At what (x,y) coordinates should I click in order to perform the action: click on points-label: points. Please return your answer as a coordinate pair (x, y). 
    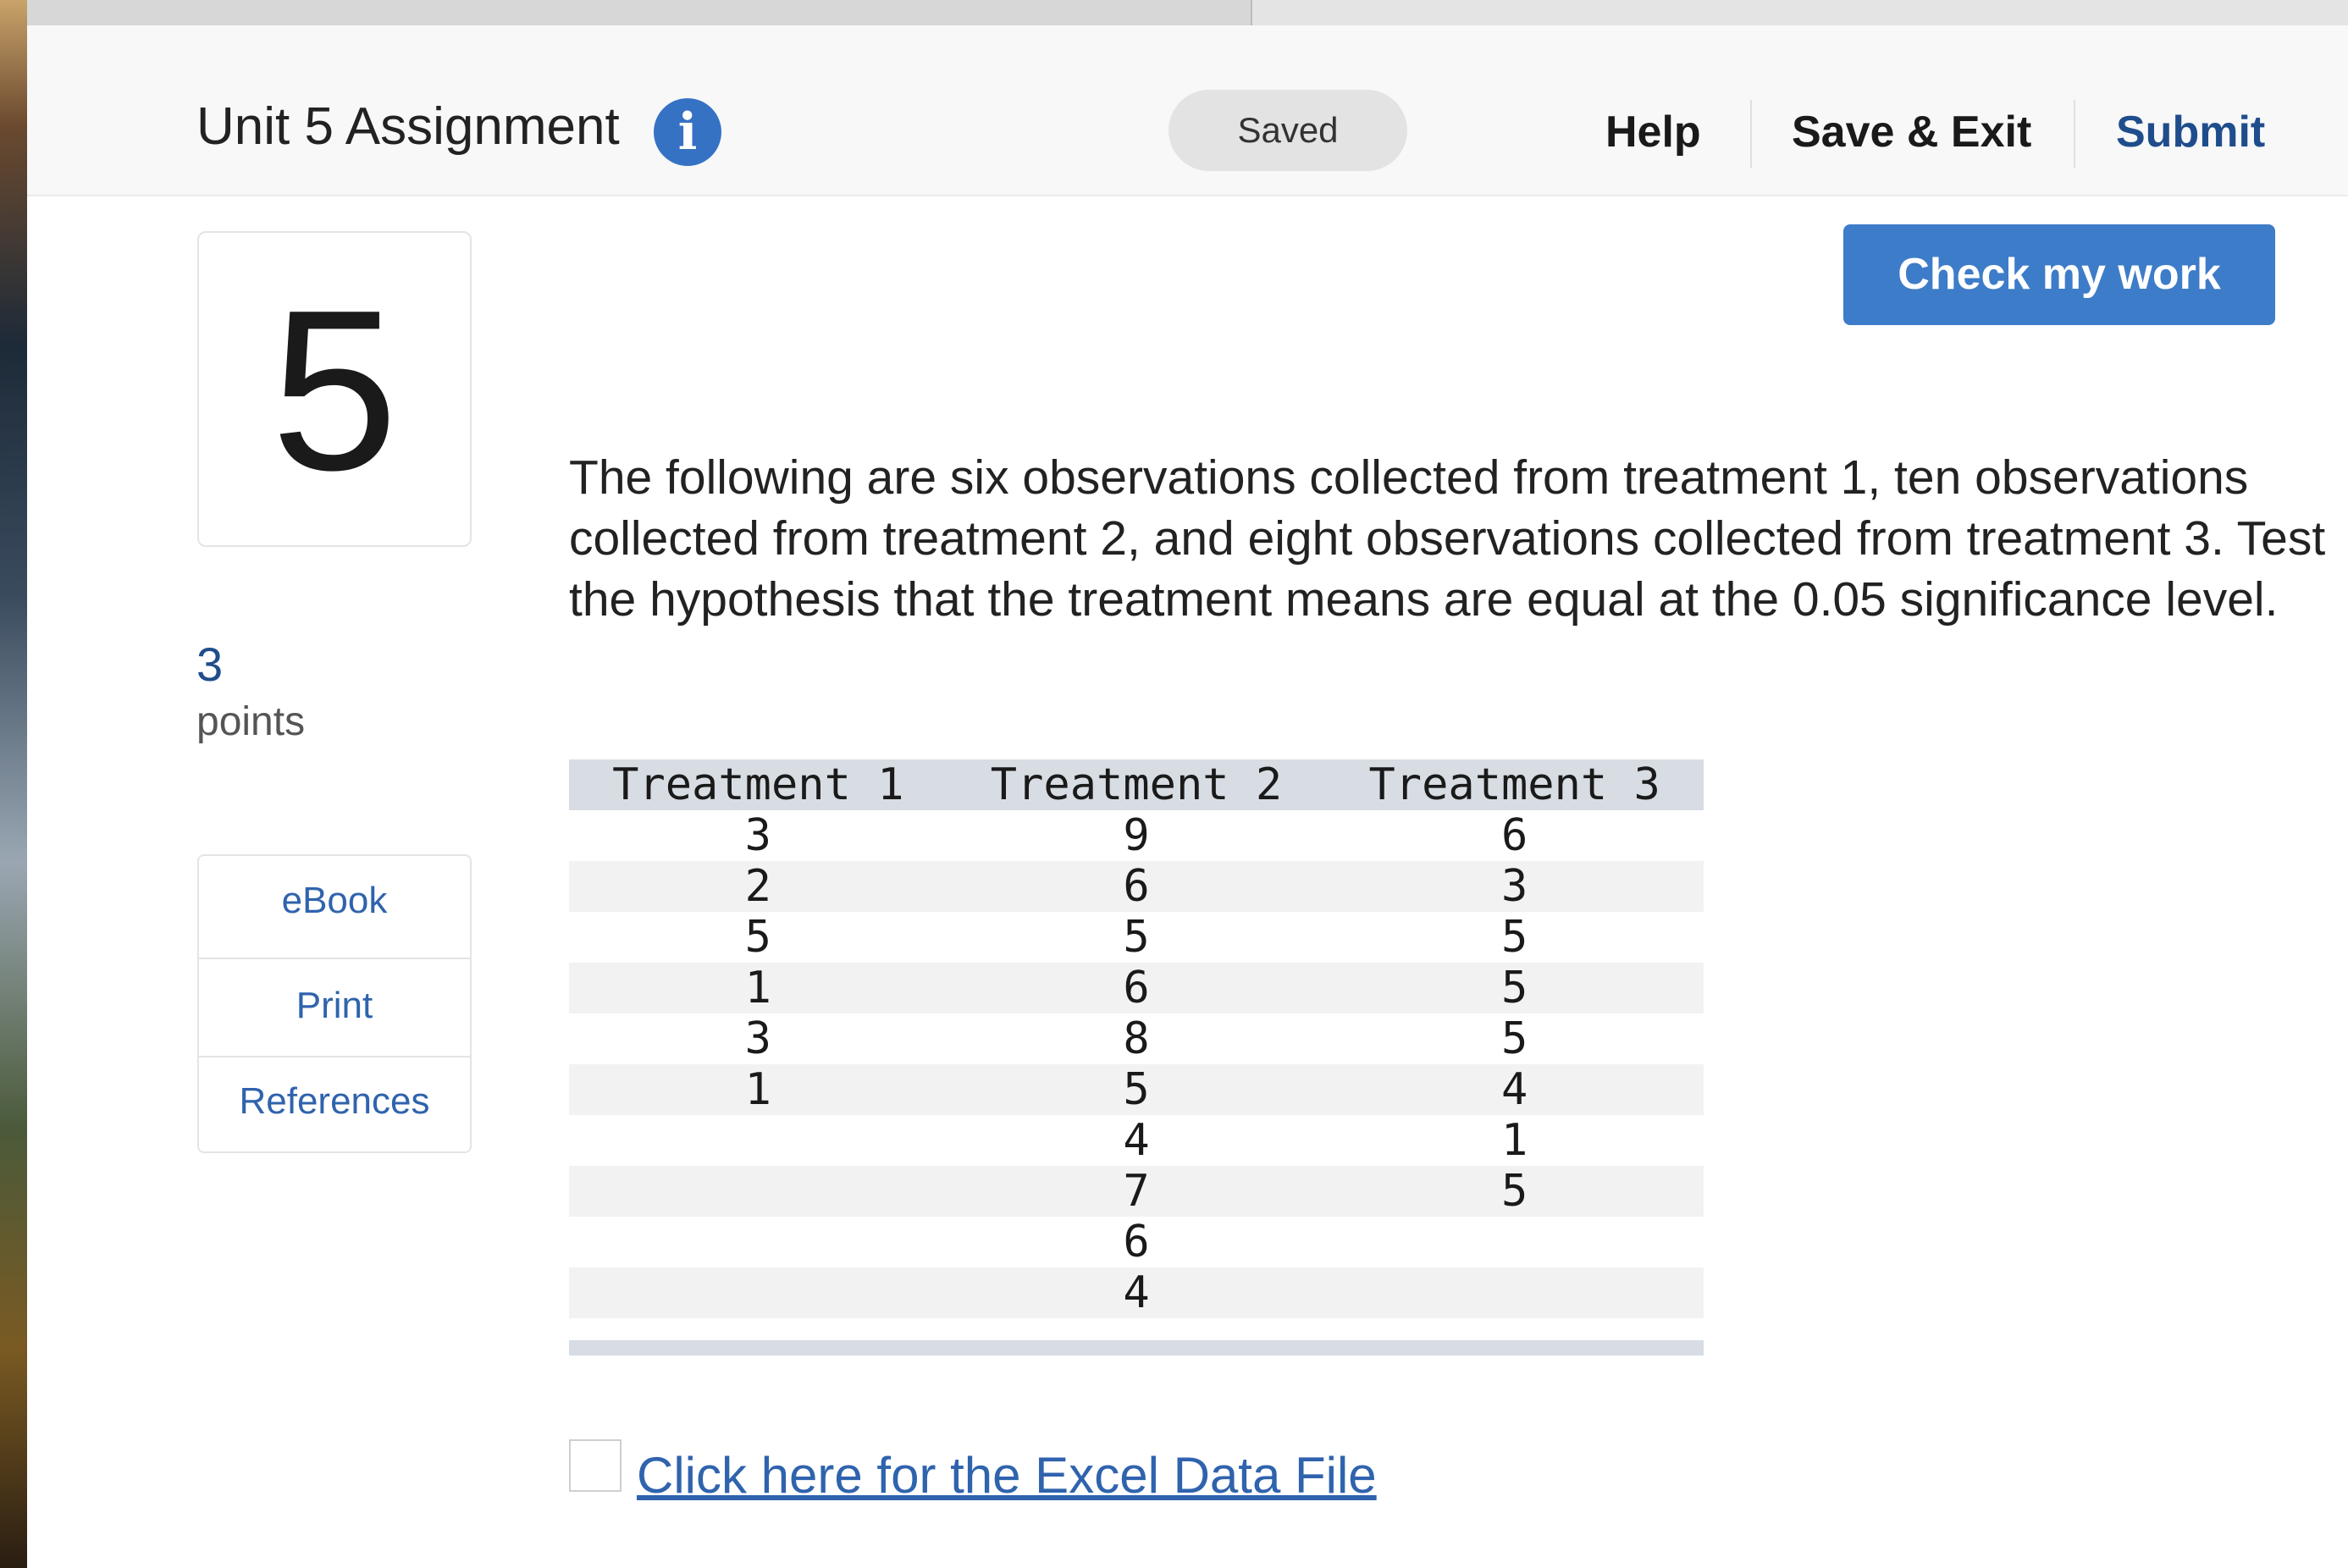
    Looking at the image, I should click on (251, 721).